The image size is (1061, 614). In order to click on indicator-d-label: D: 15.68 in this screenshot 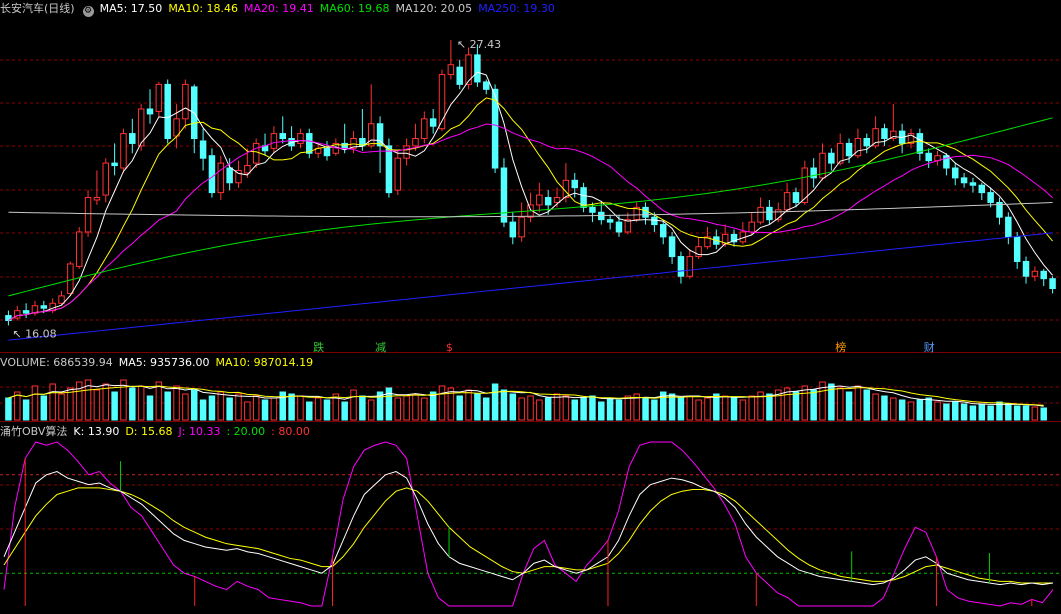, I will do `click(149, 431)`.